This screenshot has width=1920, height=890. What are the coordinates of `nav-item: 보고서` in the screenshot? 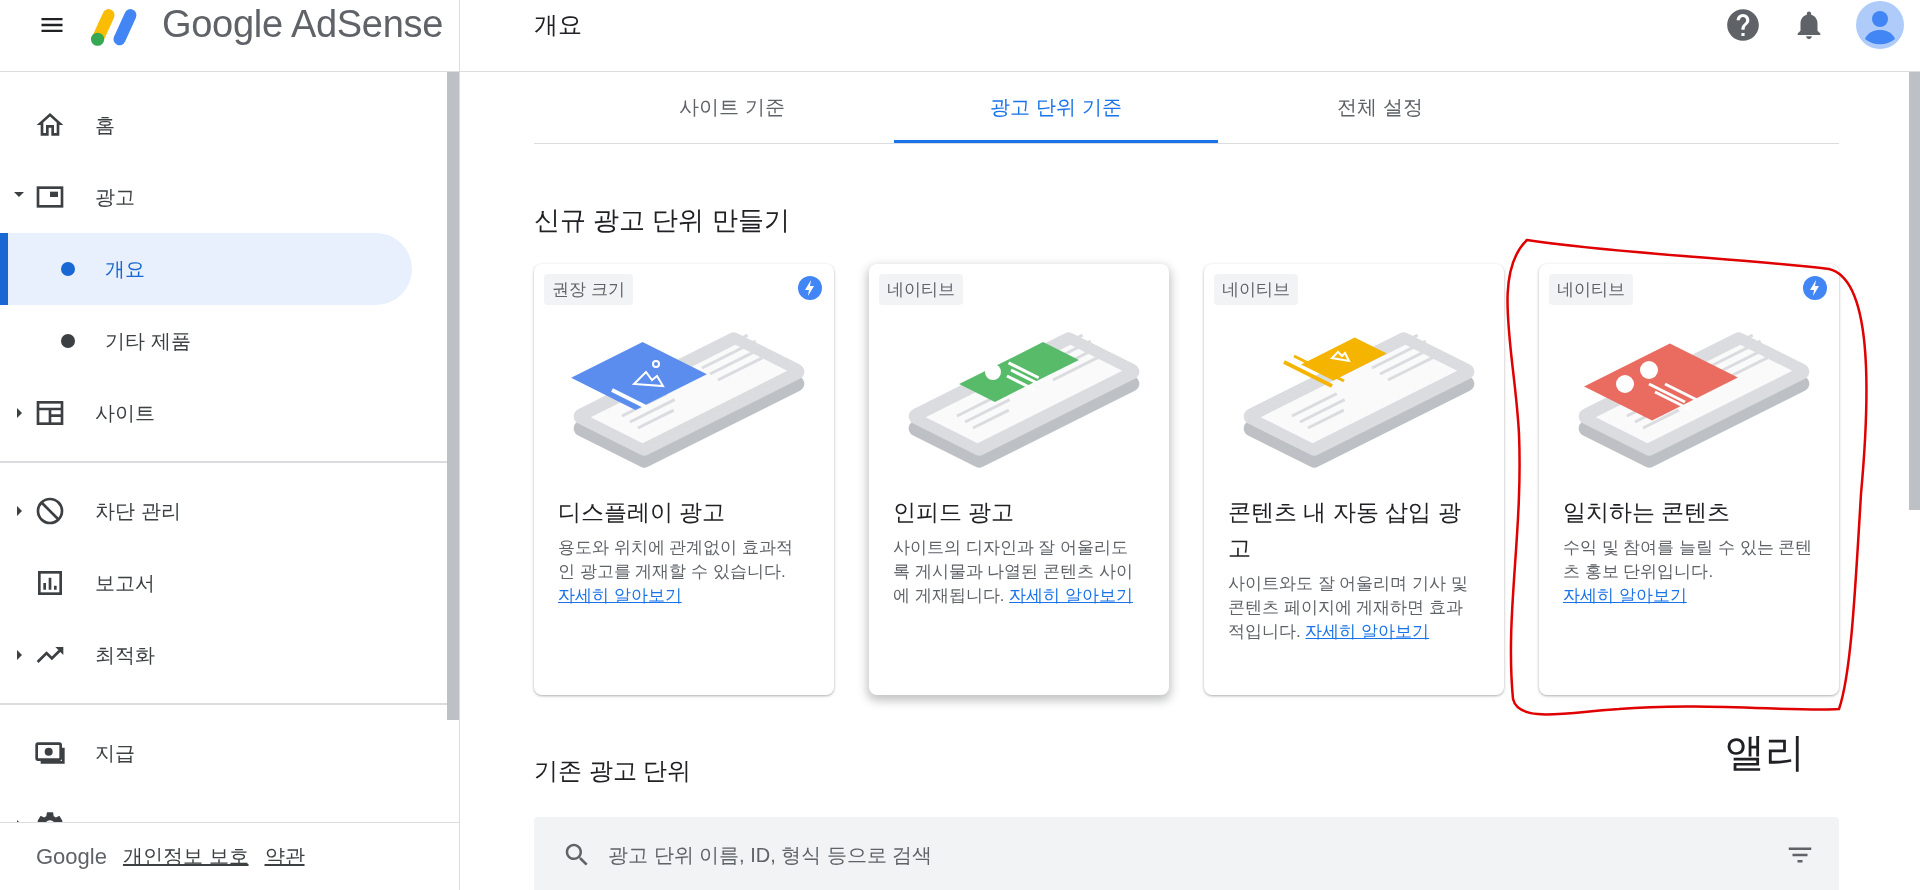 It's located at (206, 583).